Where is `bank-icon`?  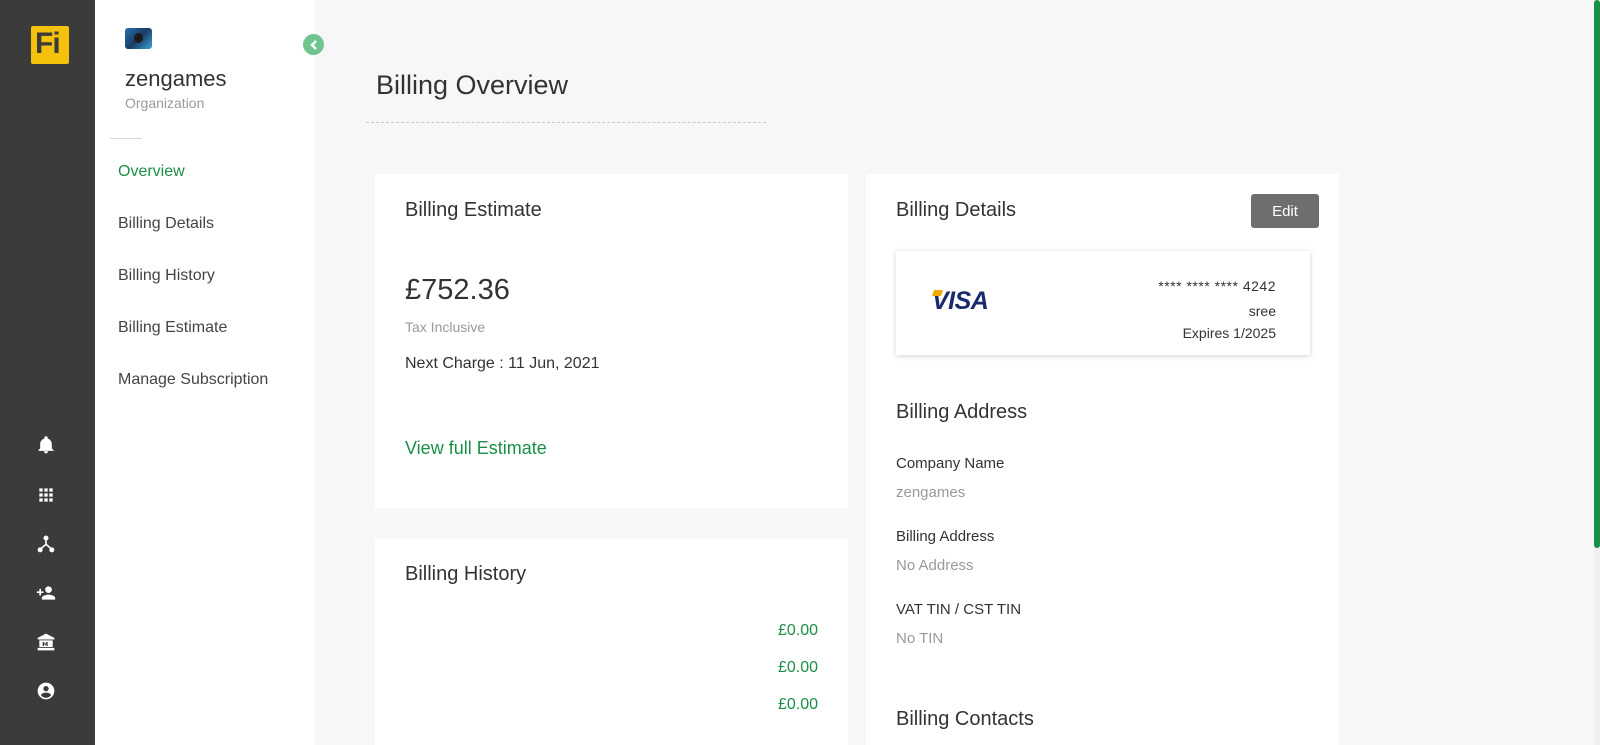
bank-icon is located at coordinates (46, 642).